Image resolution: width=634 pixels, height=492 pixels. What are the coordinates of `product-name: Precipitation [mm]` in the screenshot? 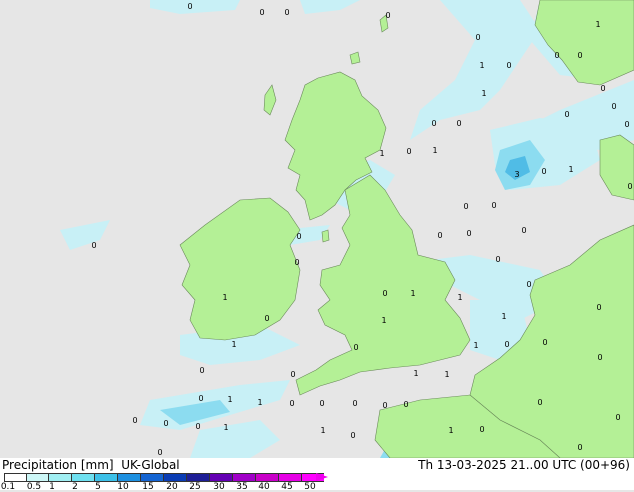 It's located at (58, 465).